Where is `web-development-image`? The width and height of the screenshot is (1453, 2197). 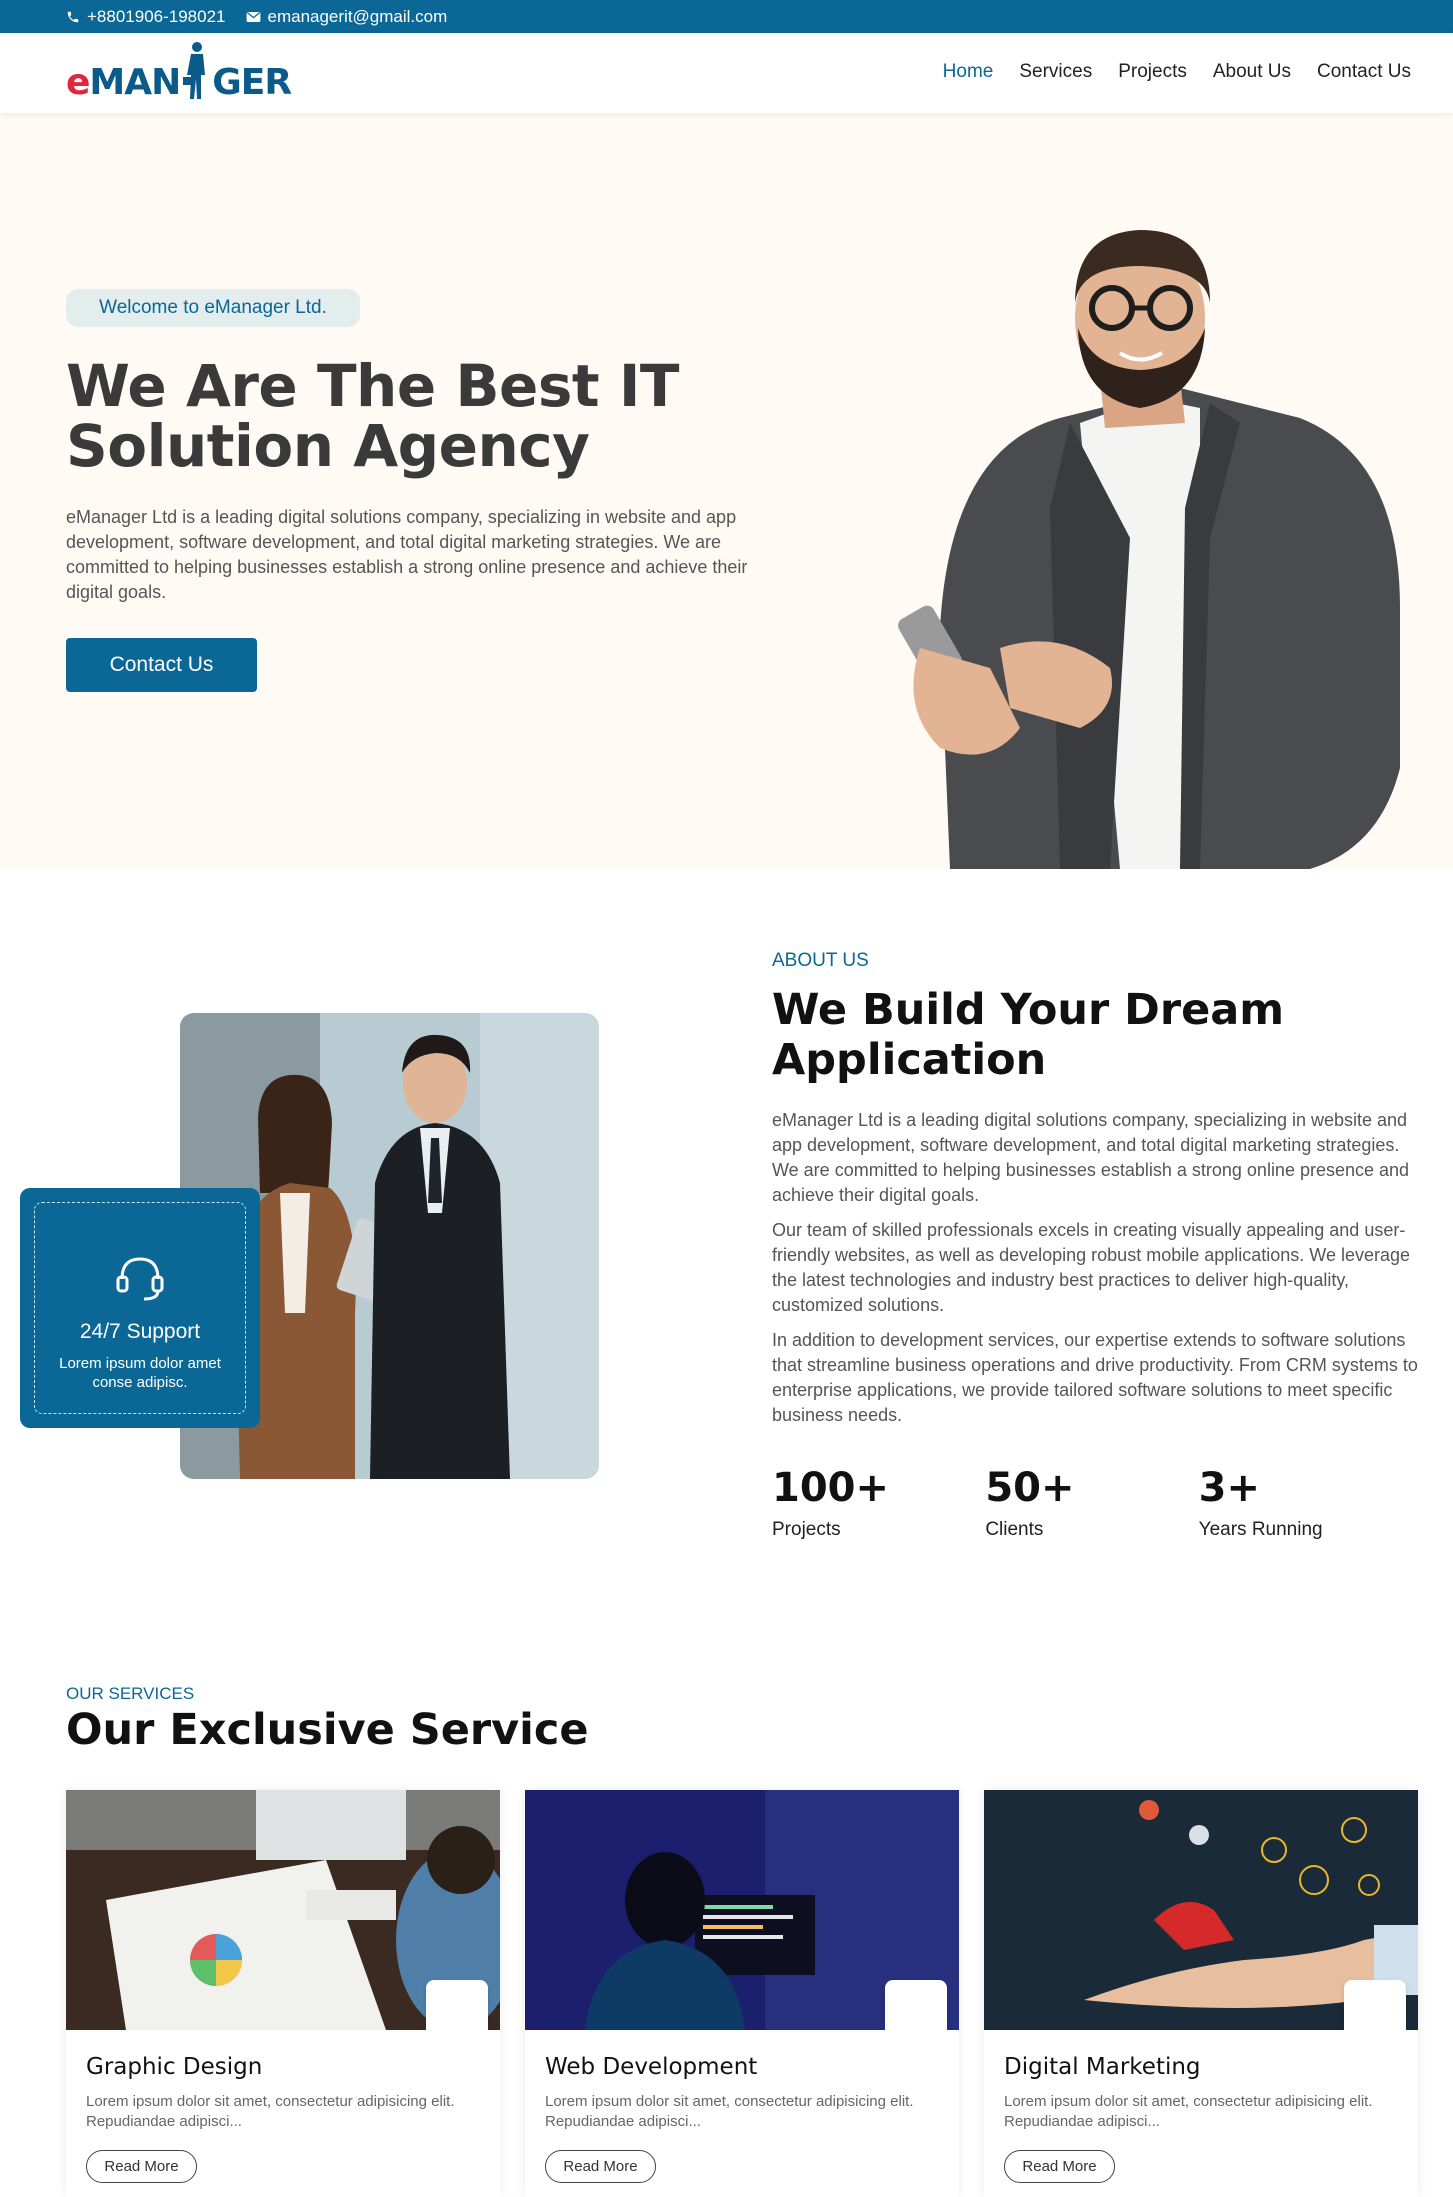
web-development-image is located at coordinates (742, 1910).